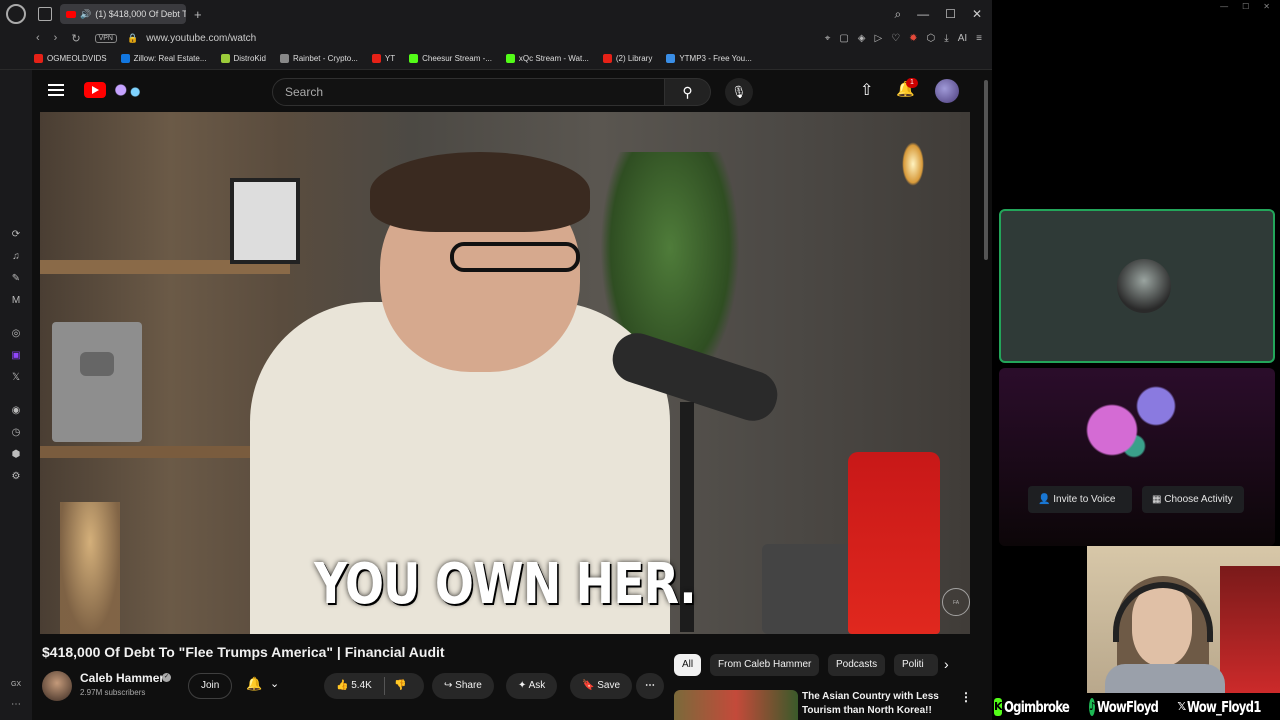  What do you see at coordinates (1137, 286) in the screenshot?
I see `voice-participant-tile` at bounding box center [1137, 286].